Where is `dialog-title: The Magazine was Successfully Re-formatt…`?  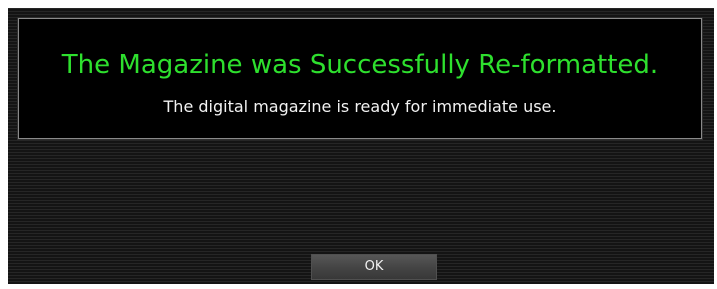 dialog-title: The Magazine was Successfully Re-formatt… is located at coordinates (360, 65).